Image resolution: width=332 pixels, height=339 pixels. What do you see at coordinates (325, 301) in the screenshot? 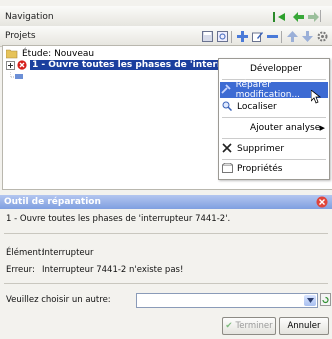
I see `refresh-list-icon` at bounding box center [325, 301].